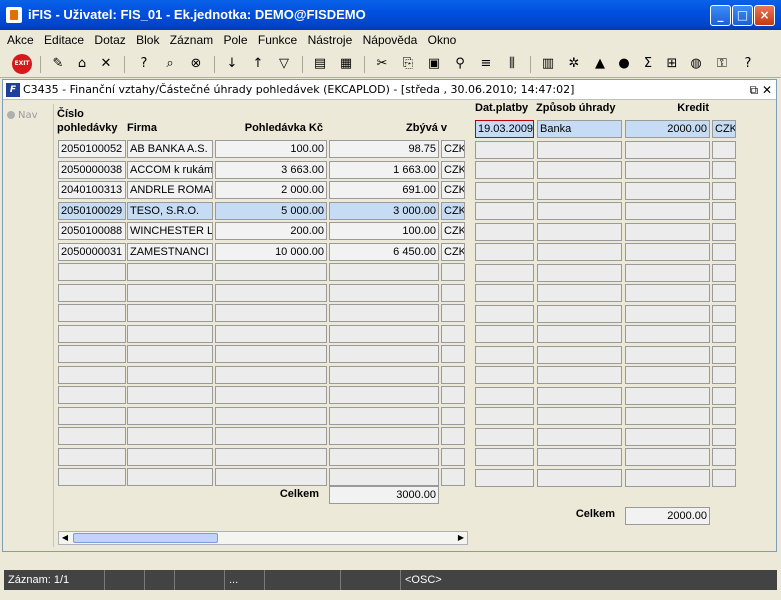  Describe the element at coordinates (170, 170) in the screenshot. I see `cell-firma: ACCOM k rukám M` at that location.